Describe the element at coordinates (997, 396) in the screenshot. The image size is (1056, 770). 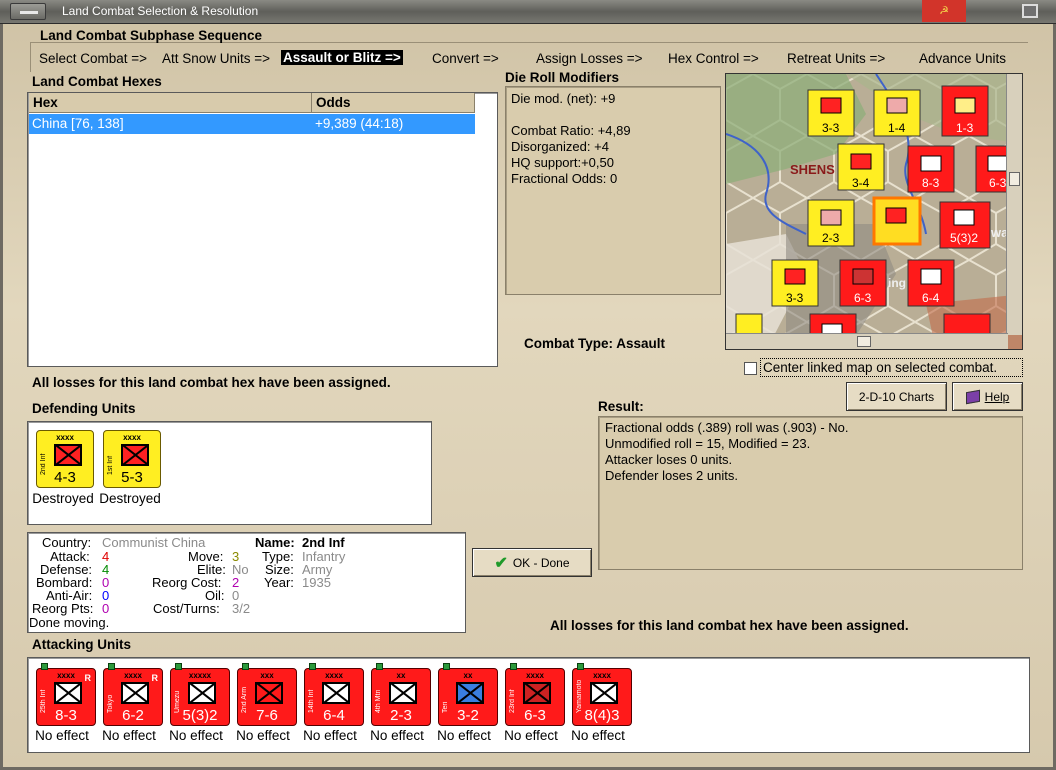
I see `help-button-label: Help` at that location.